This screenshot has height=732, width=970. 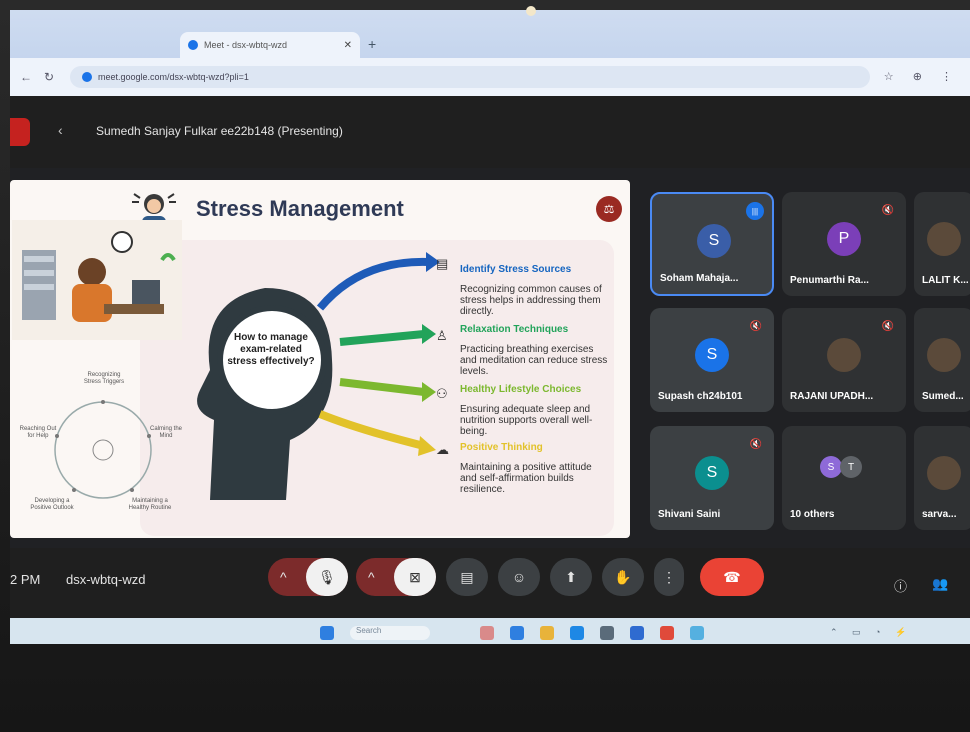 I want to click on clipboard-search-icon: ▤, so click(x=442, y=263).